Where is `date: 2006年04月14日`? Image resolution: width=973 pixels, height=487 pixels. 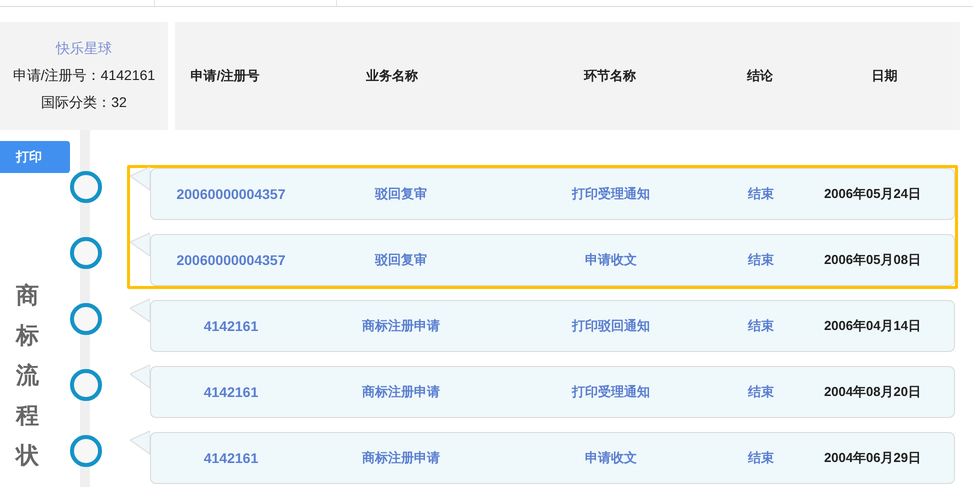
date: 2006年04月14日 is located at coordinates (872, 326).